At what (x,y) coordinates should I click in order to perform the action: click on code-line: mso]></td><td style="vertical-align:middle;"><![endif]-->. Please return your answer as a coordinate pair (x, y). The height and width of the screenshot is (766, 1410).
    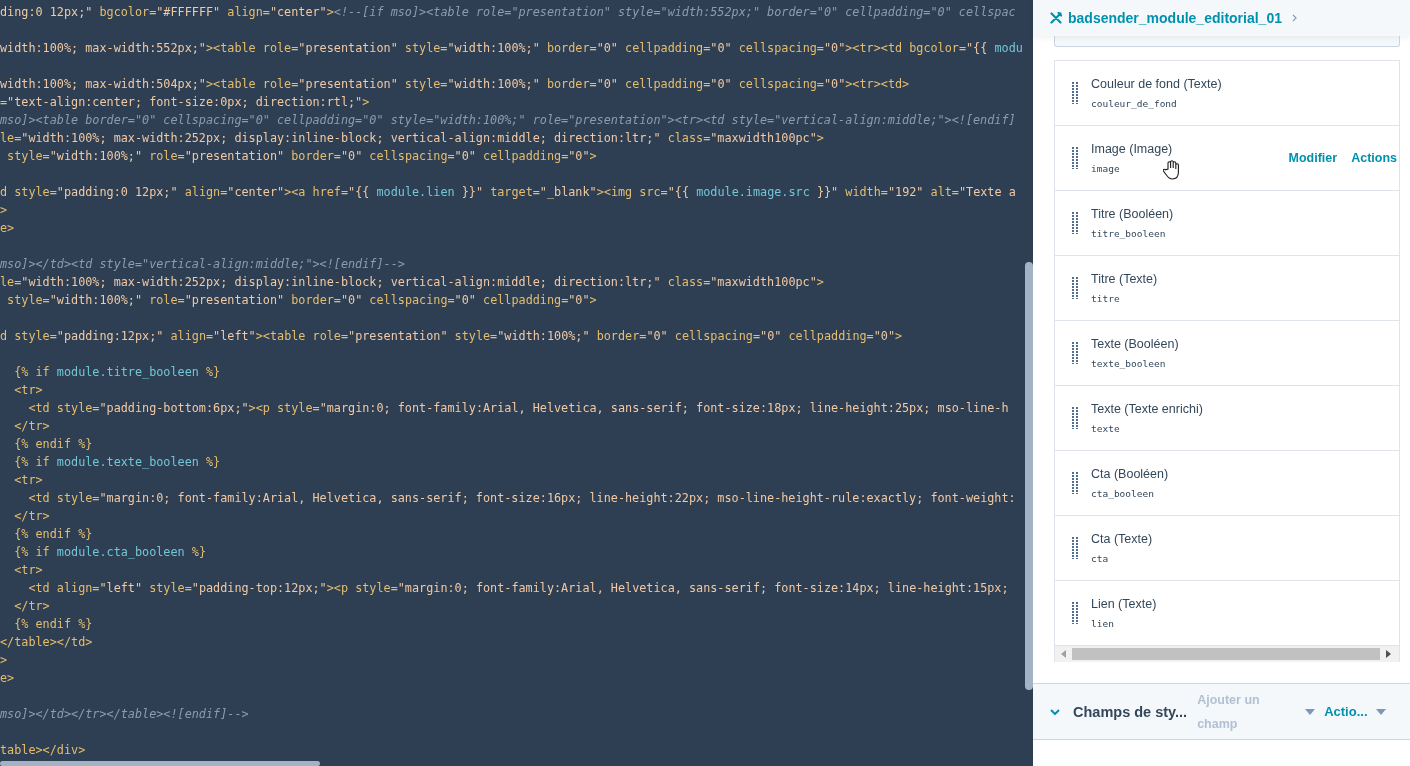
    Looking at the image, I should click on (202, 264).